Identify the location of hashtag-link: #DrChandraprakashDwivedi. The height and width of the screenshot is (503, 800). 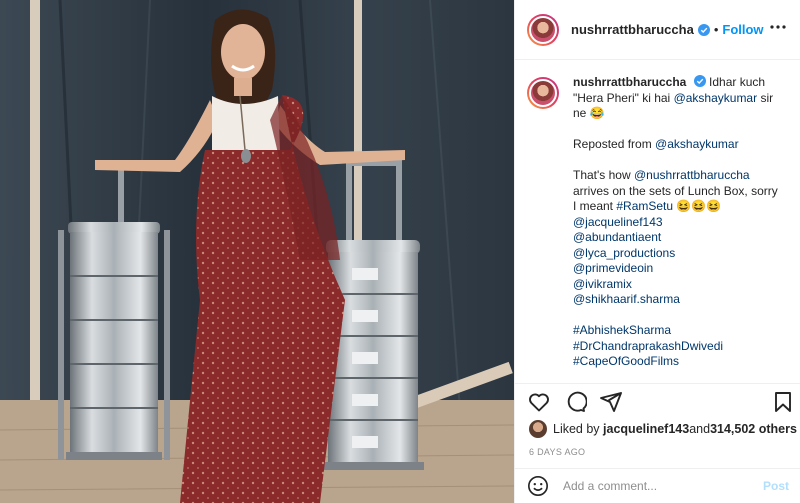
(648, 346).